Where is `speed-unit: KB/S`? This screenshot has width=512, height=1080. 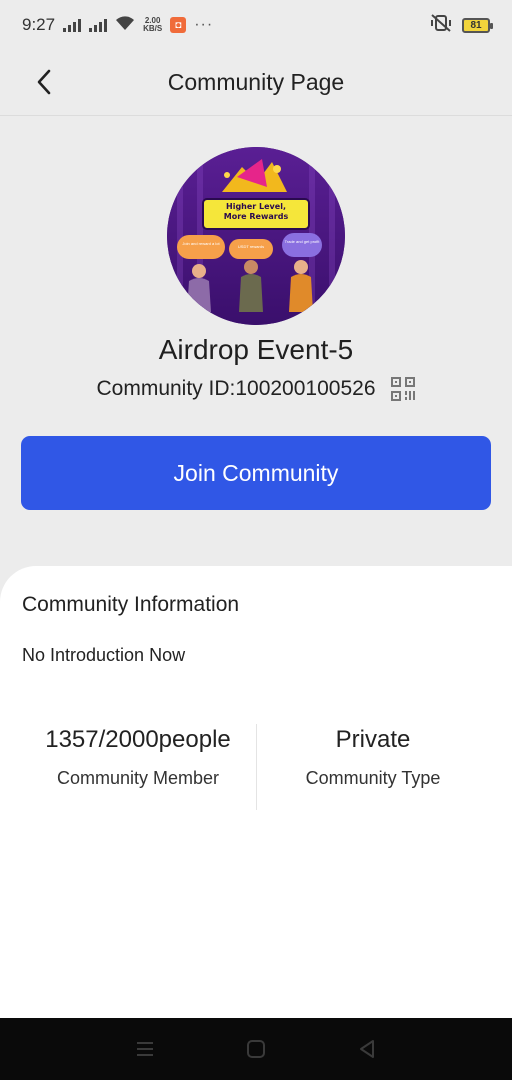
speed-unit: KB/S is located at coordinates (153, 28).